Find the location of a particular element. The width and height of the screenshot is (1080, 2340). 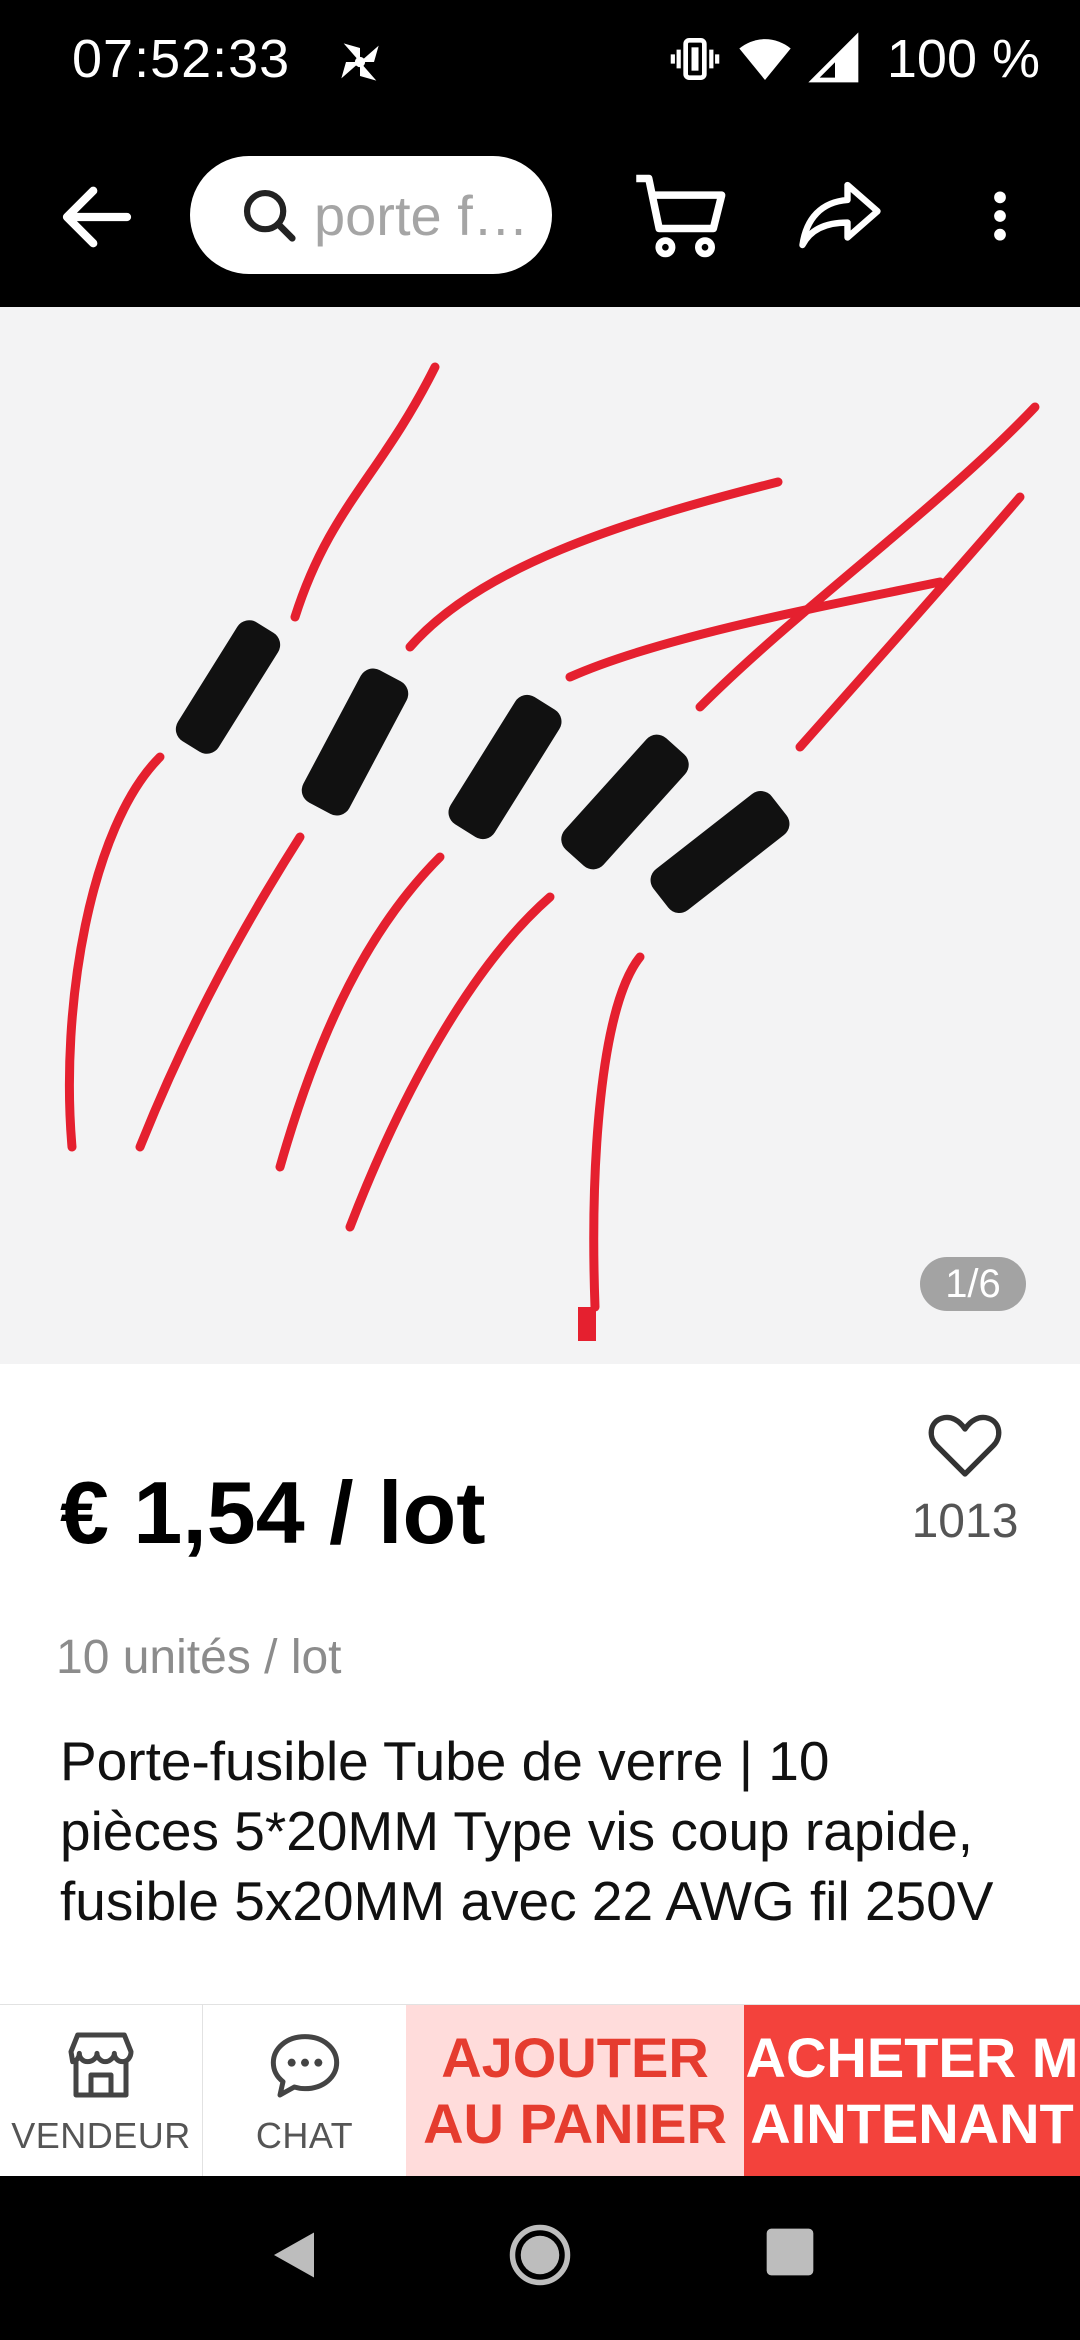

vendor-label: VENDEUR is located at coordinates (101, 2135).